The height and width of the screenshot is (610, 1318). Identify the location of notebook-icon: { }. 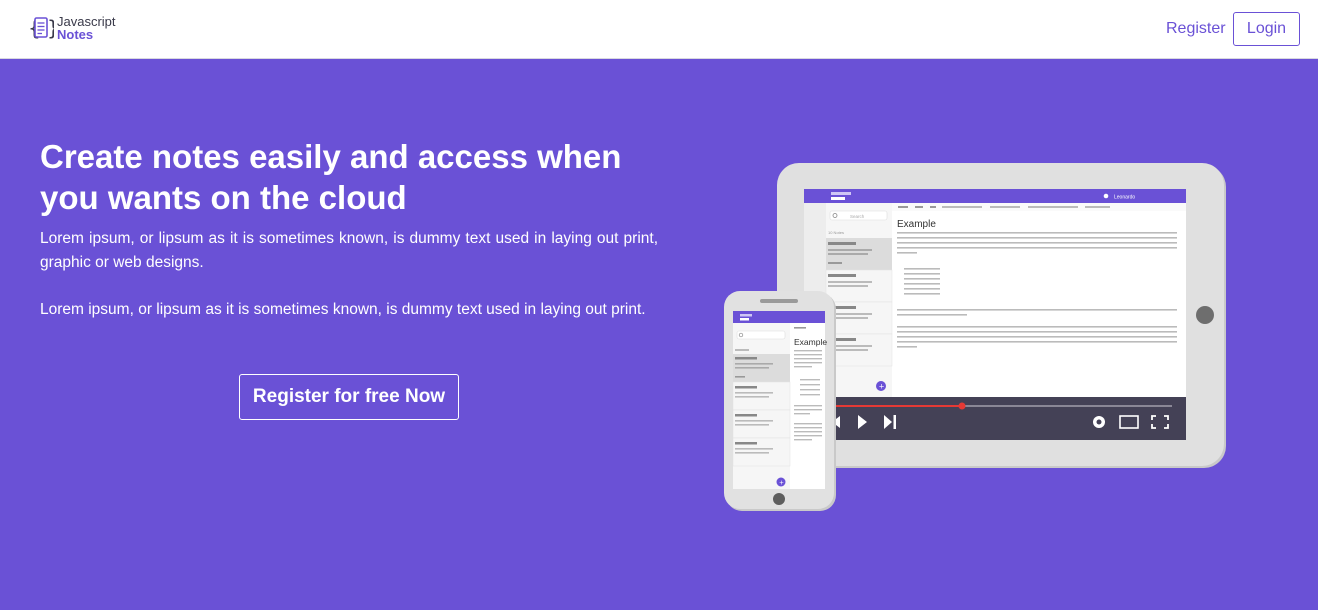
(44, 28).